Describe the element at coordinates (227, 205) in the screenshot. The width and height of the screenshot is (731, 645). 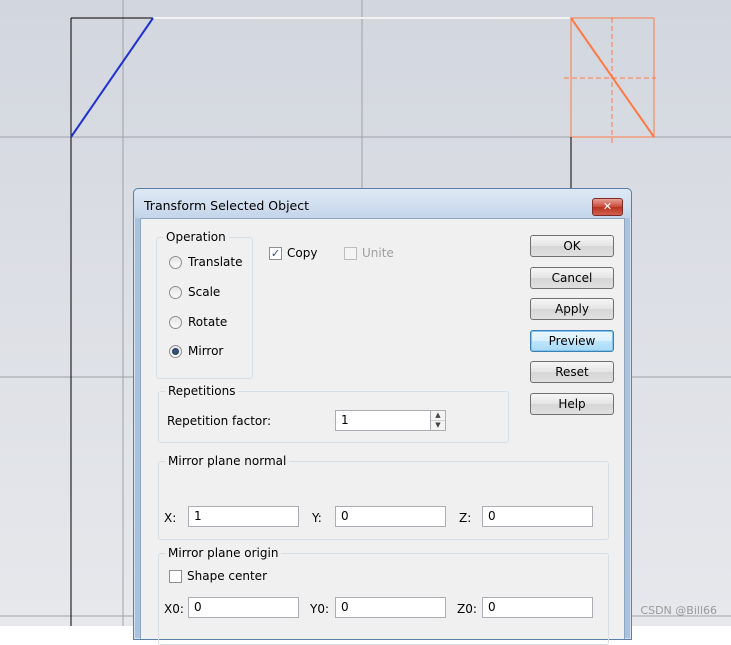
I see `dialog-title: Transform Selected Object` at that location.